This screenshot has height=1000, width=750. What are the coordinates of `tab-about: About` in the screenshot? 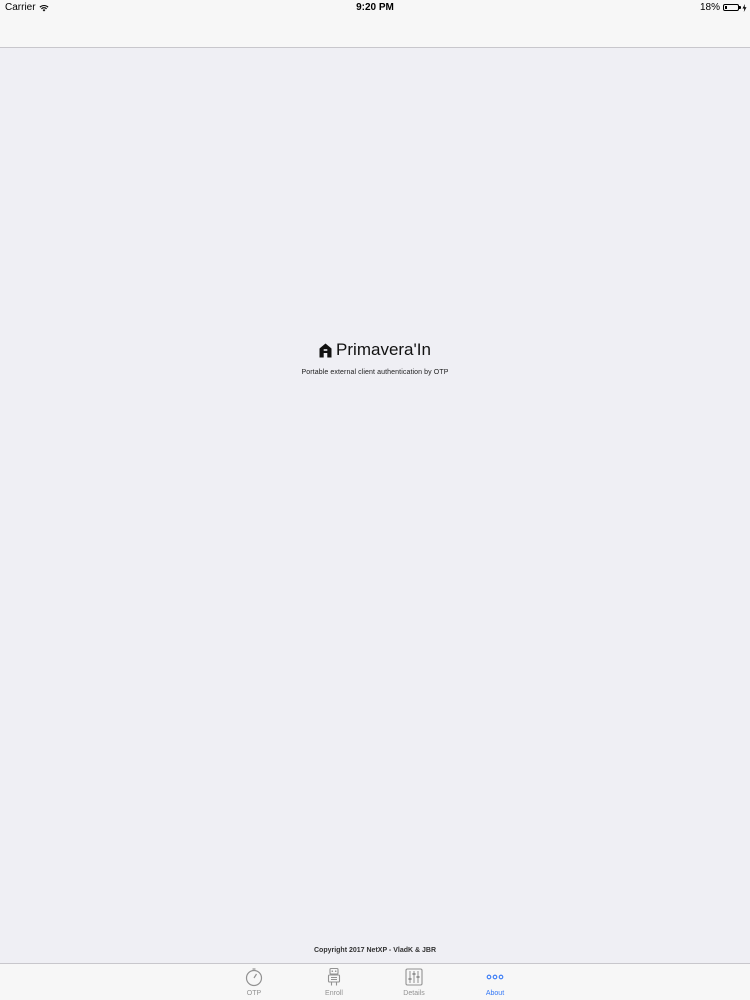 It's located at (495, 983).